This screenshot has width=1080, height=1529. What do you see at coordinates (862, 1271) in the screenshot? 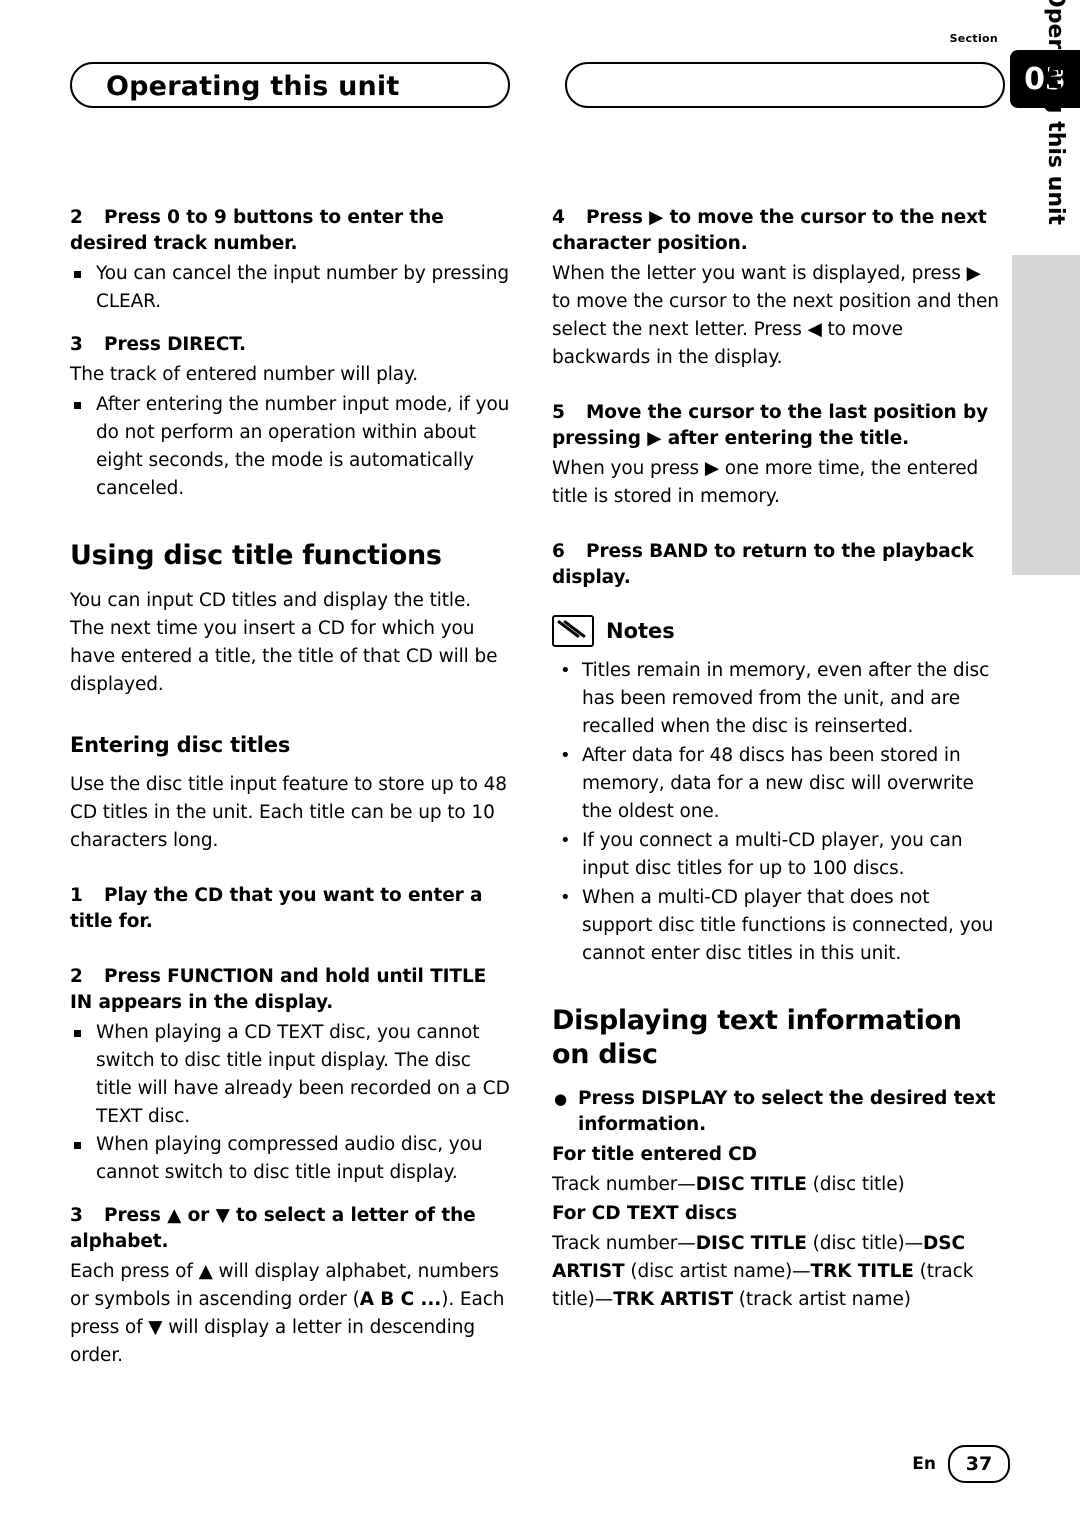
I see `sub2-l2c: TRK TITLE` at bounding box center [862, 1271].